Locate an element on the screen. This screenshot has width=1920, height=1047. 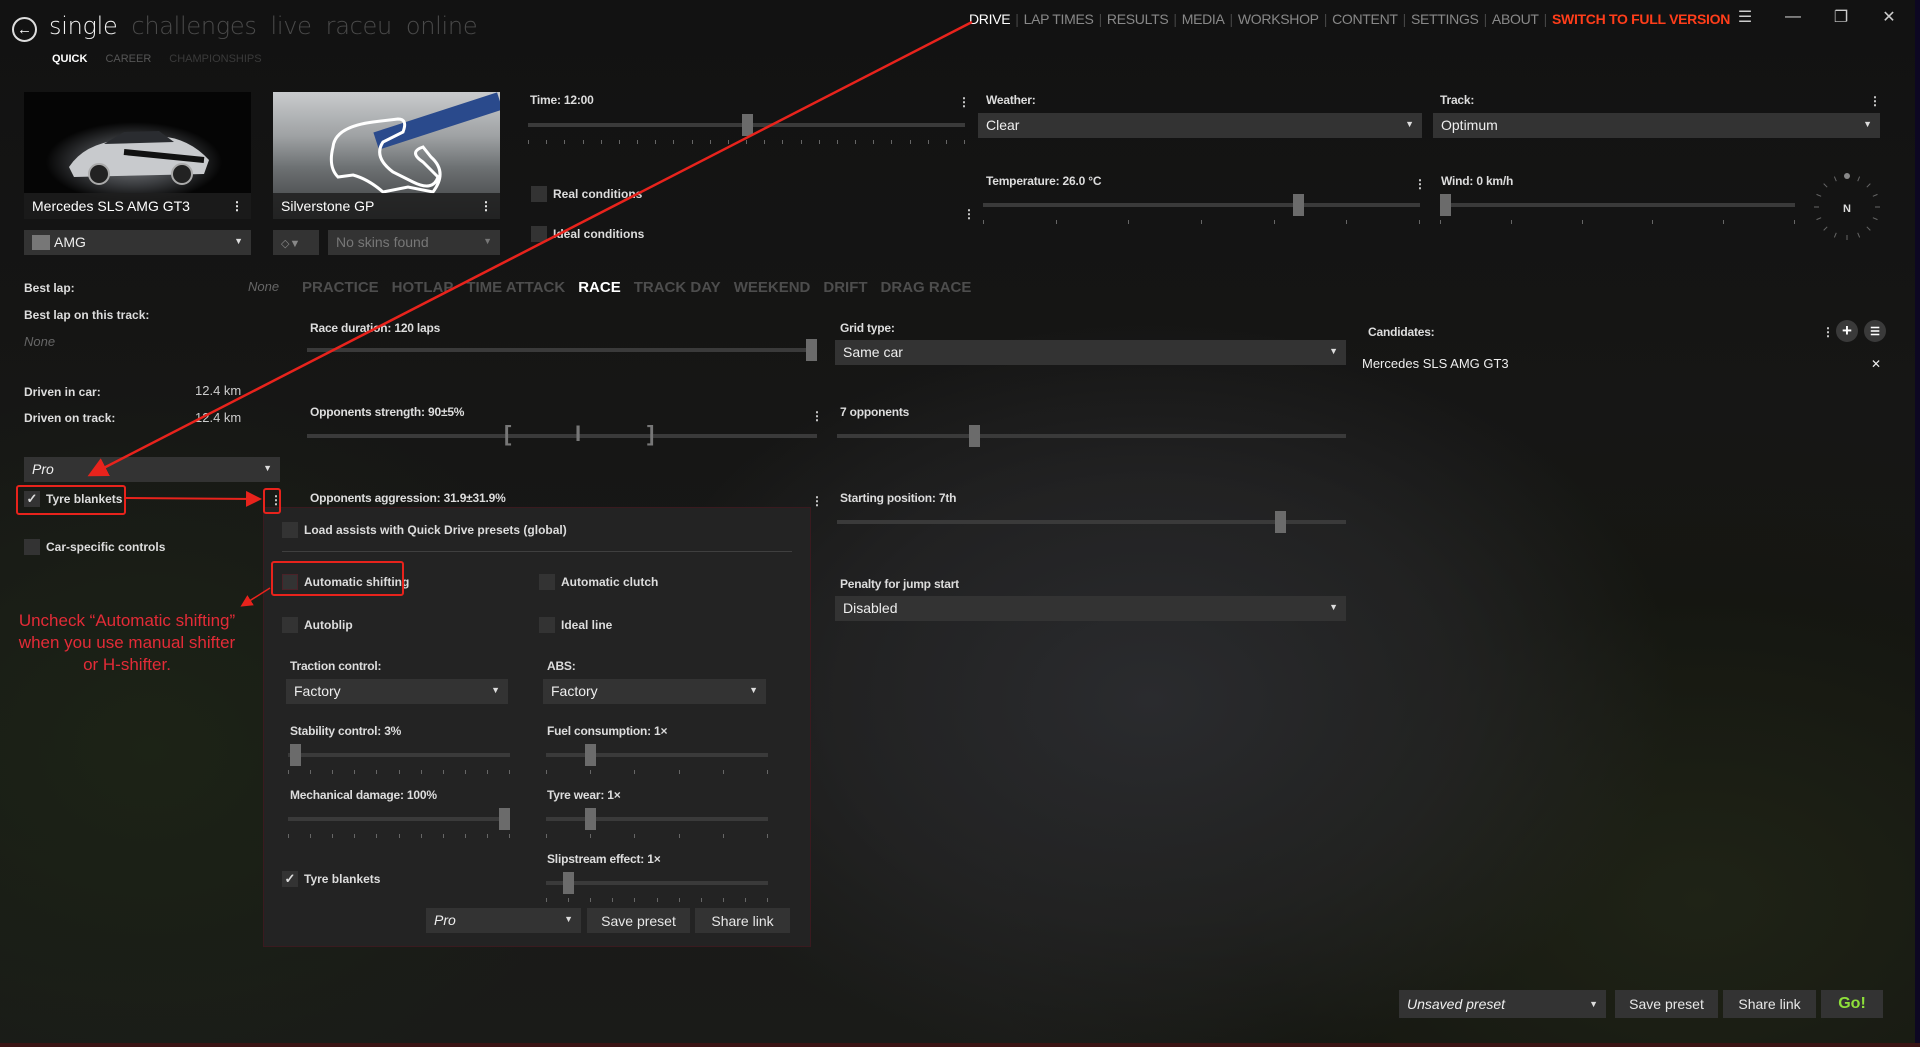
go-button: Go! is located at coordinates (1852, 1004).